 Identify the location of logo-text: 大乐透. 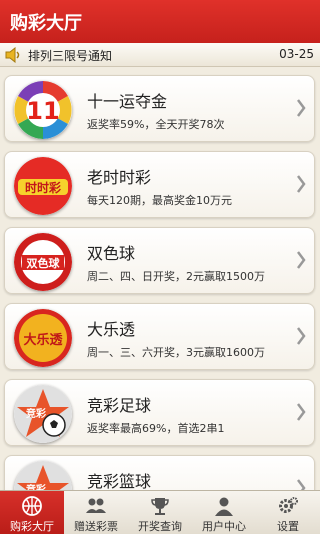
(42, 340).